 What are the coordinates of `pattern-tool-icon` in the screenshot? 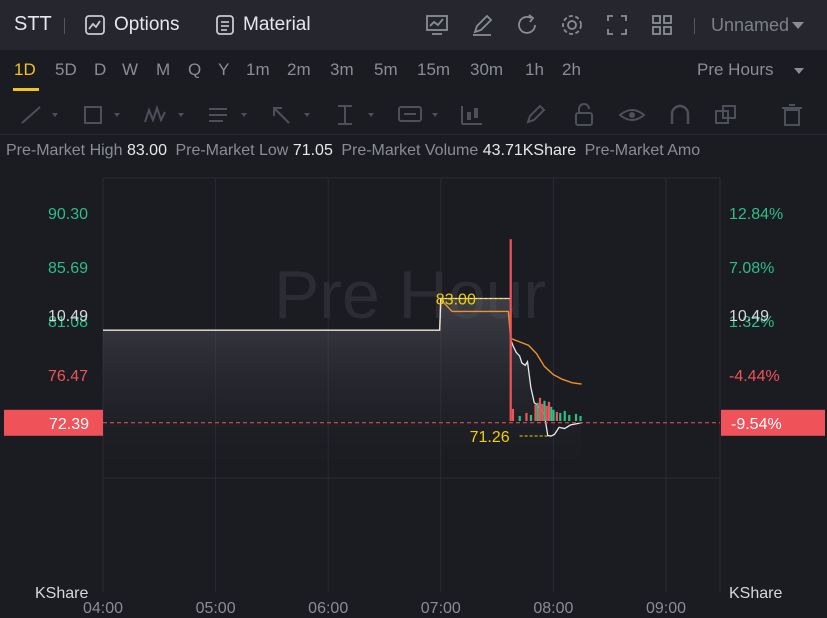 It's located at (156, 115).